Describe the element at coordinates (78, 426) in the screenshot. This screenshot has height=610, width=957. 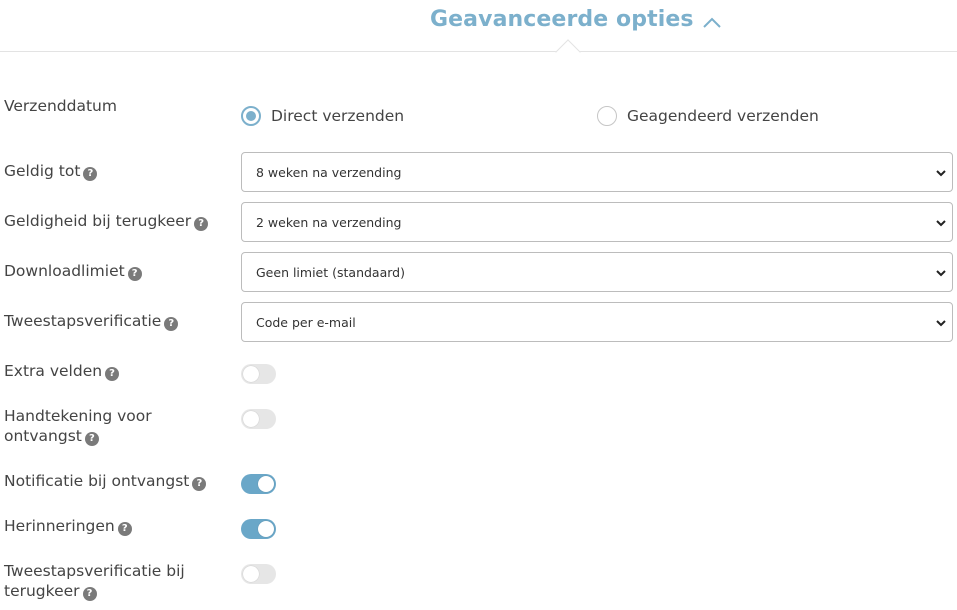
I see `signature-label: Handtekening voor ontvangst?` at that location.